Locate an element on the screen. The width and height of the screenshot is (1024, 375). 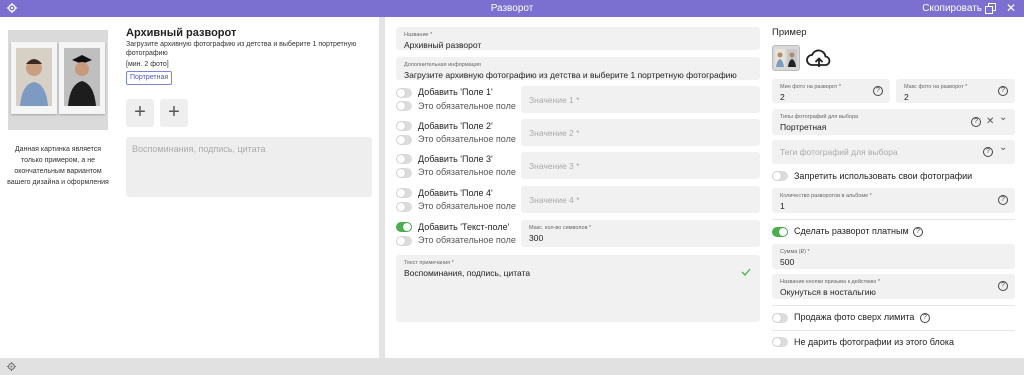
info-label: Дополнительная информация is located at coordinates (442, 65).